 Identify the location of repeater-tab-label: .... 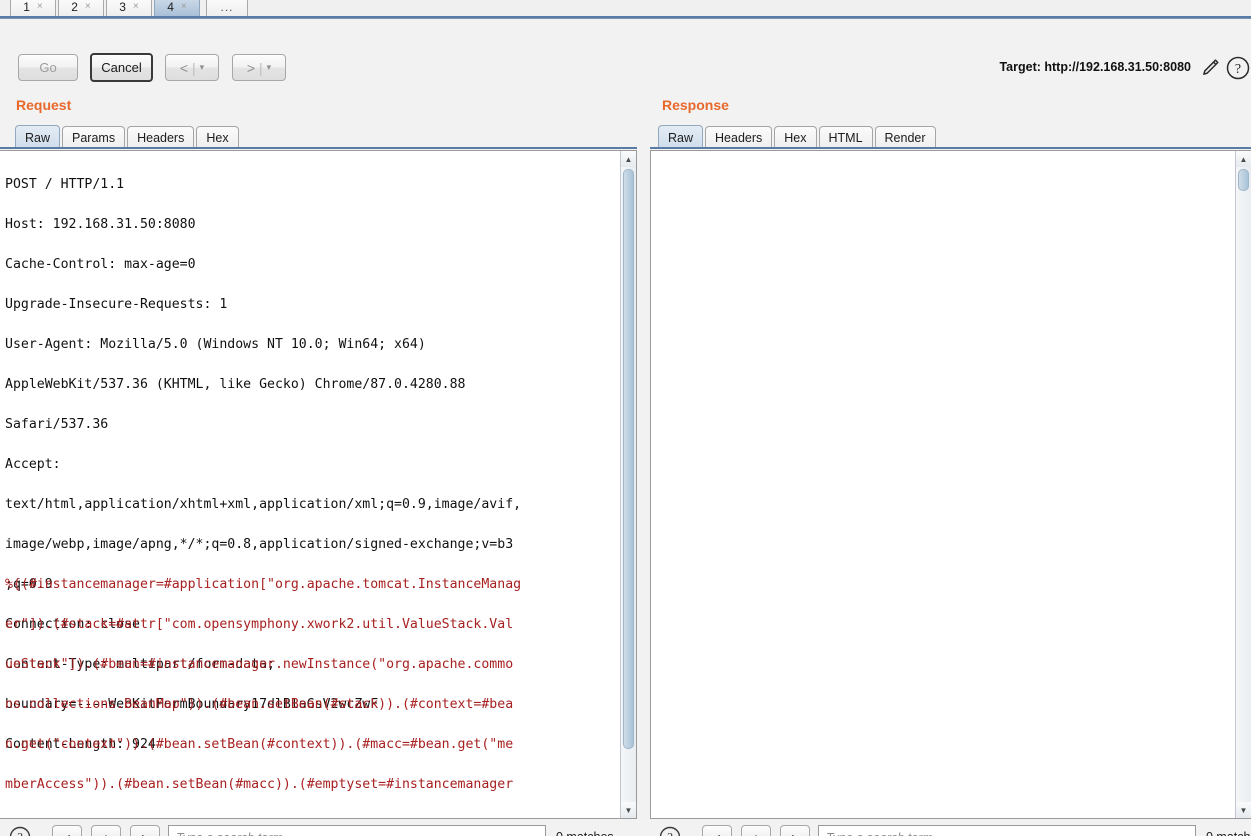
(227, 7).